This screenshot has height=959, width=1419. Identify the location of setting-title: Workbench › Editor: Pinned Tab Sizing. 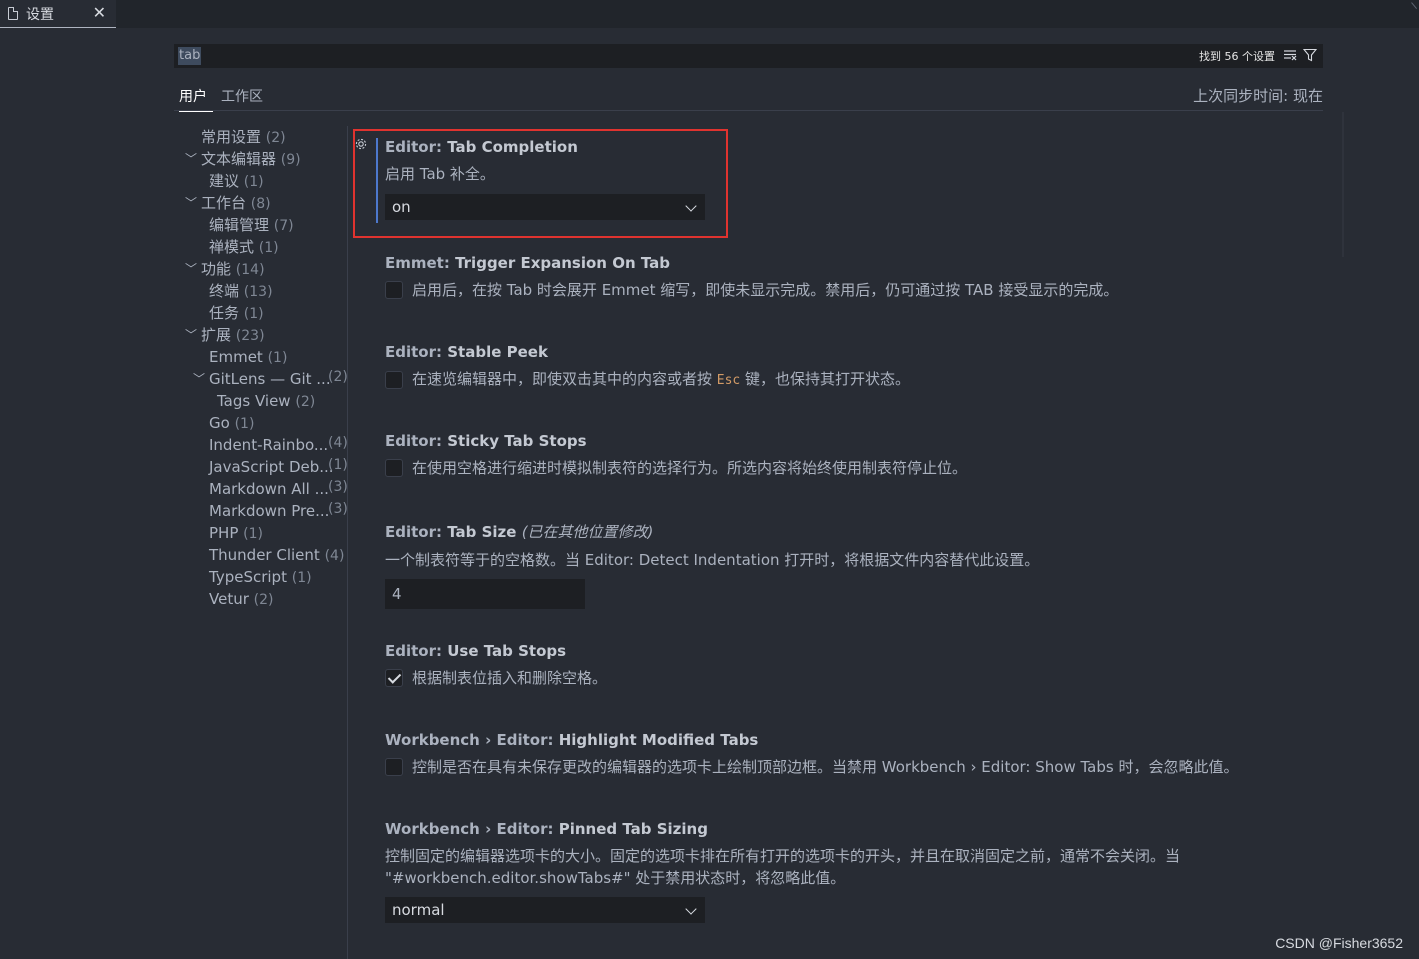
(546, 829).